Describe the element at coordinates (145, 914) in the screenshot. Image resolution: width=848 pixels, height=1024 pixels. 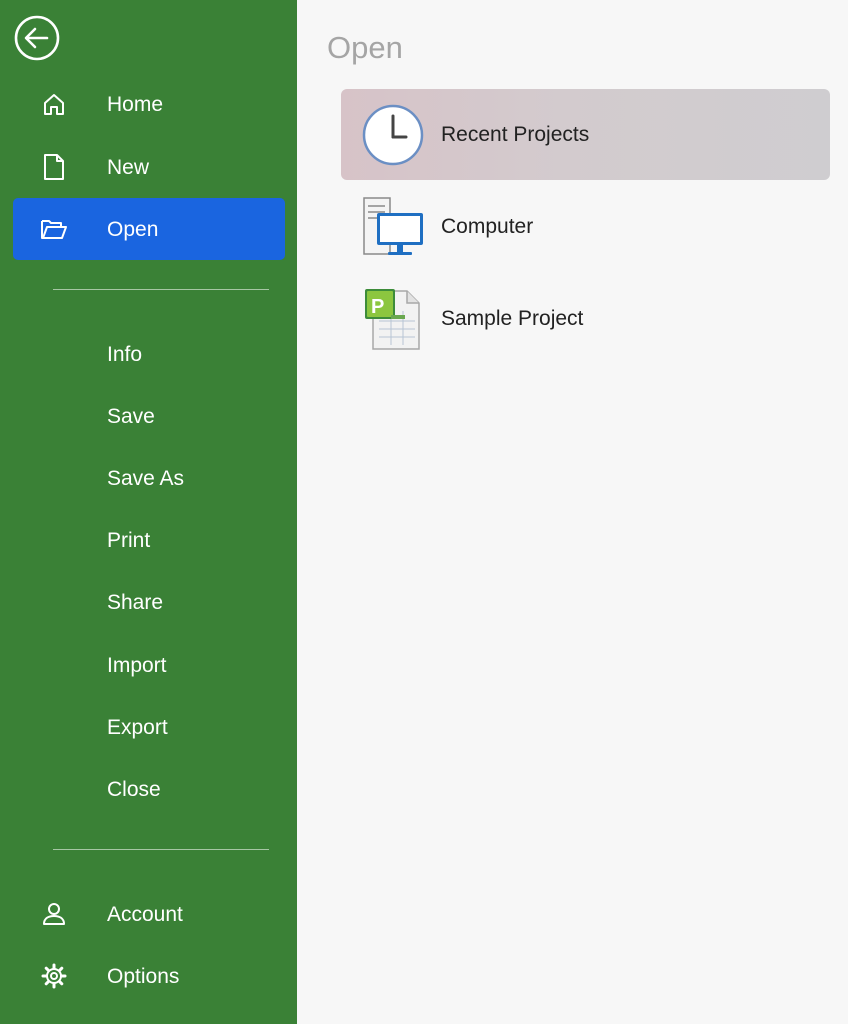
I see `nav-item-label: Account` at that location.